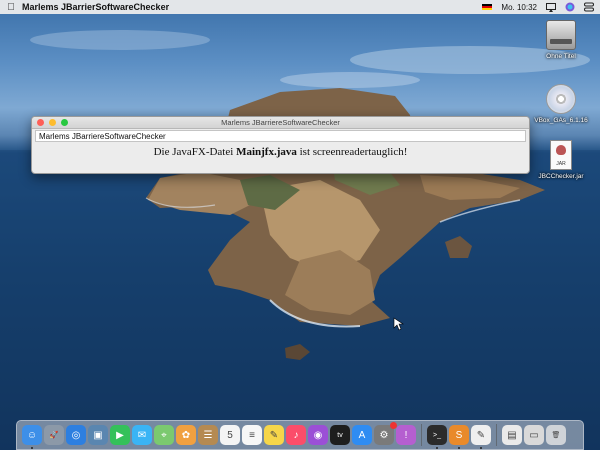 The image size is (600, 450). What do you see at coordinates (570, 7) in the screenshot?
I see `siri-icon` at bounding box center [570, 7].